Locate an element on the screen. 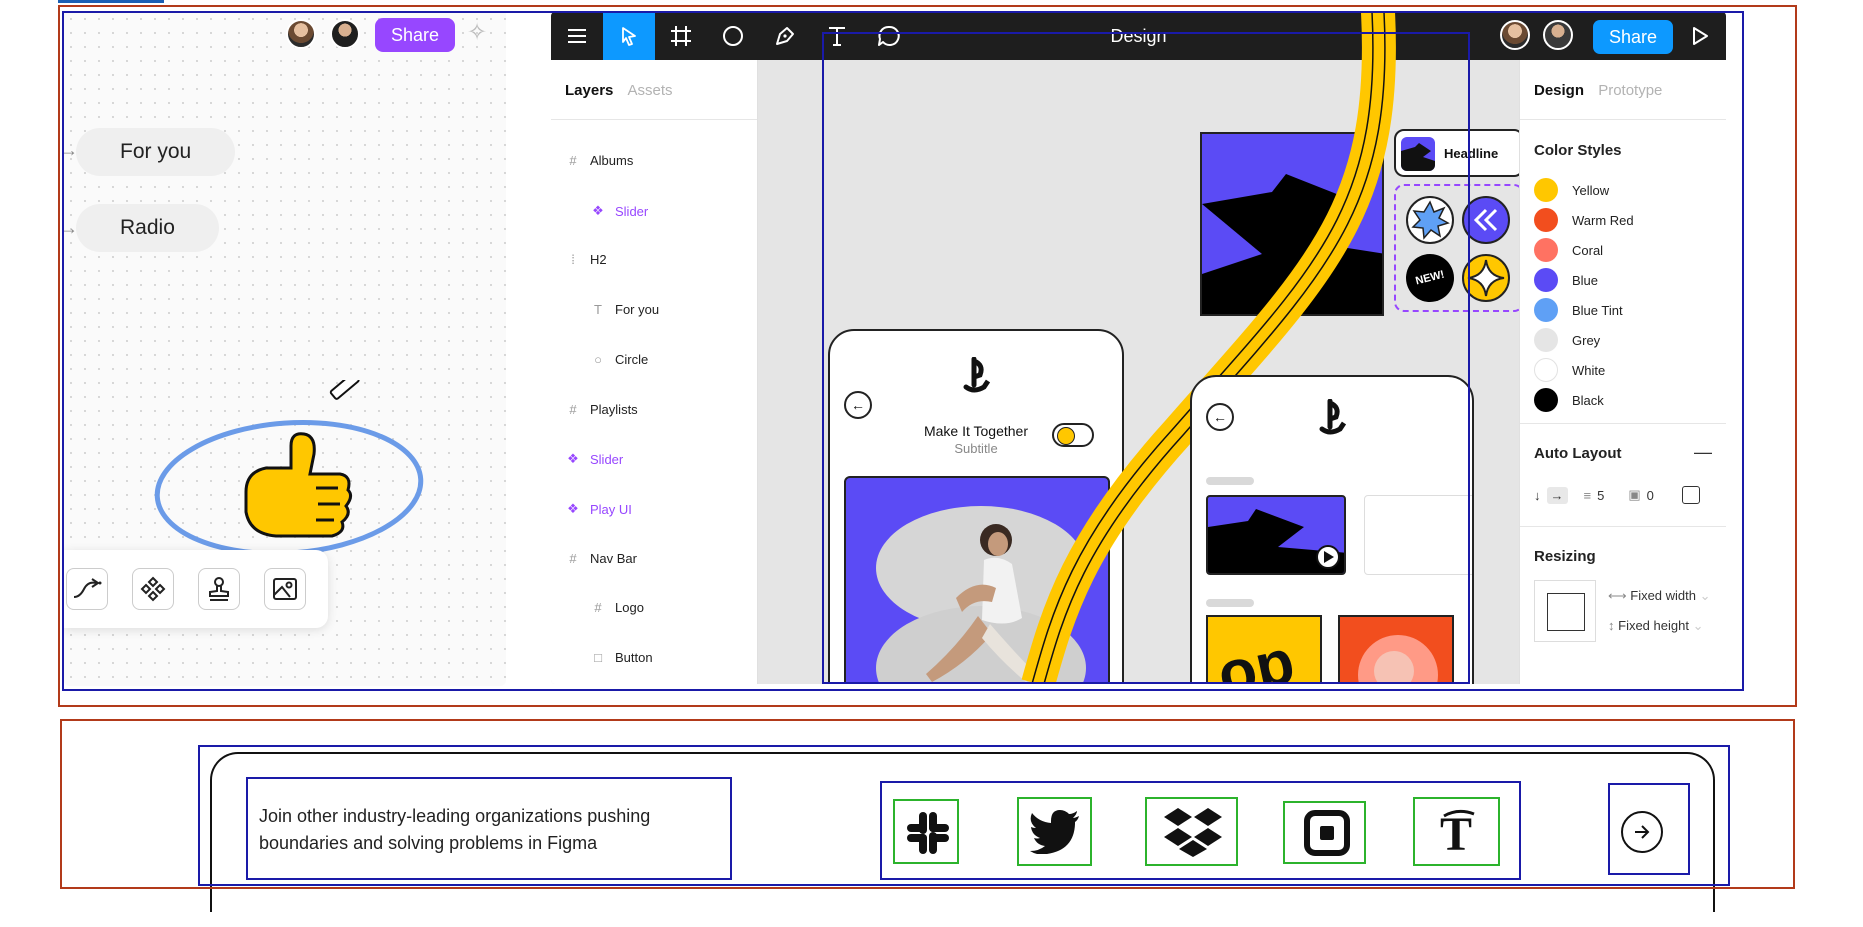 The image size is (1863, 927). layer-item: □ Button is located at coordinates (622, 657).